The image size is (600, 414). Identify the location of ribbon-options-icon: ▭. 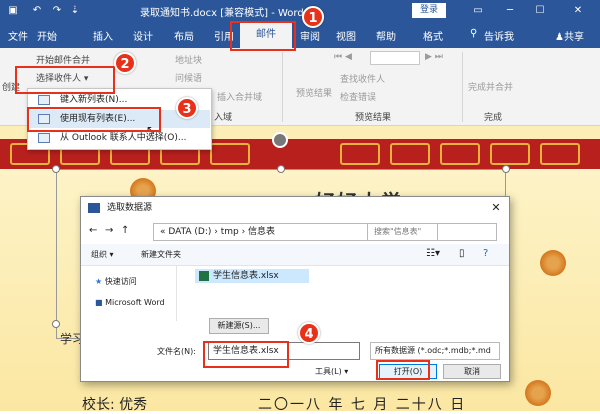
(478, 11).